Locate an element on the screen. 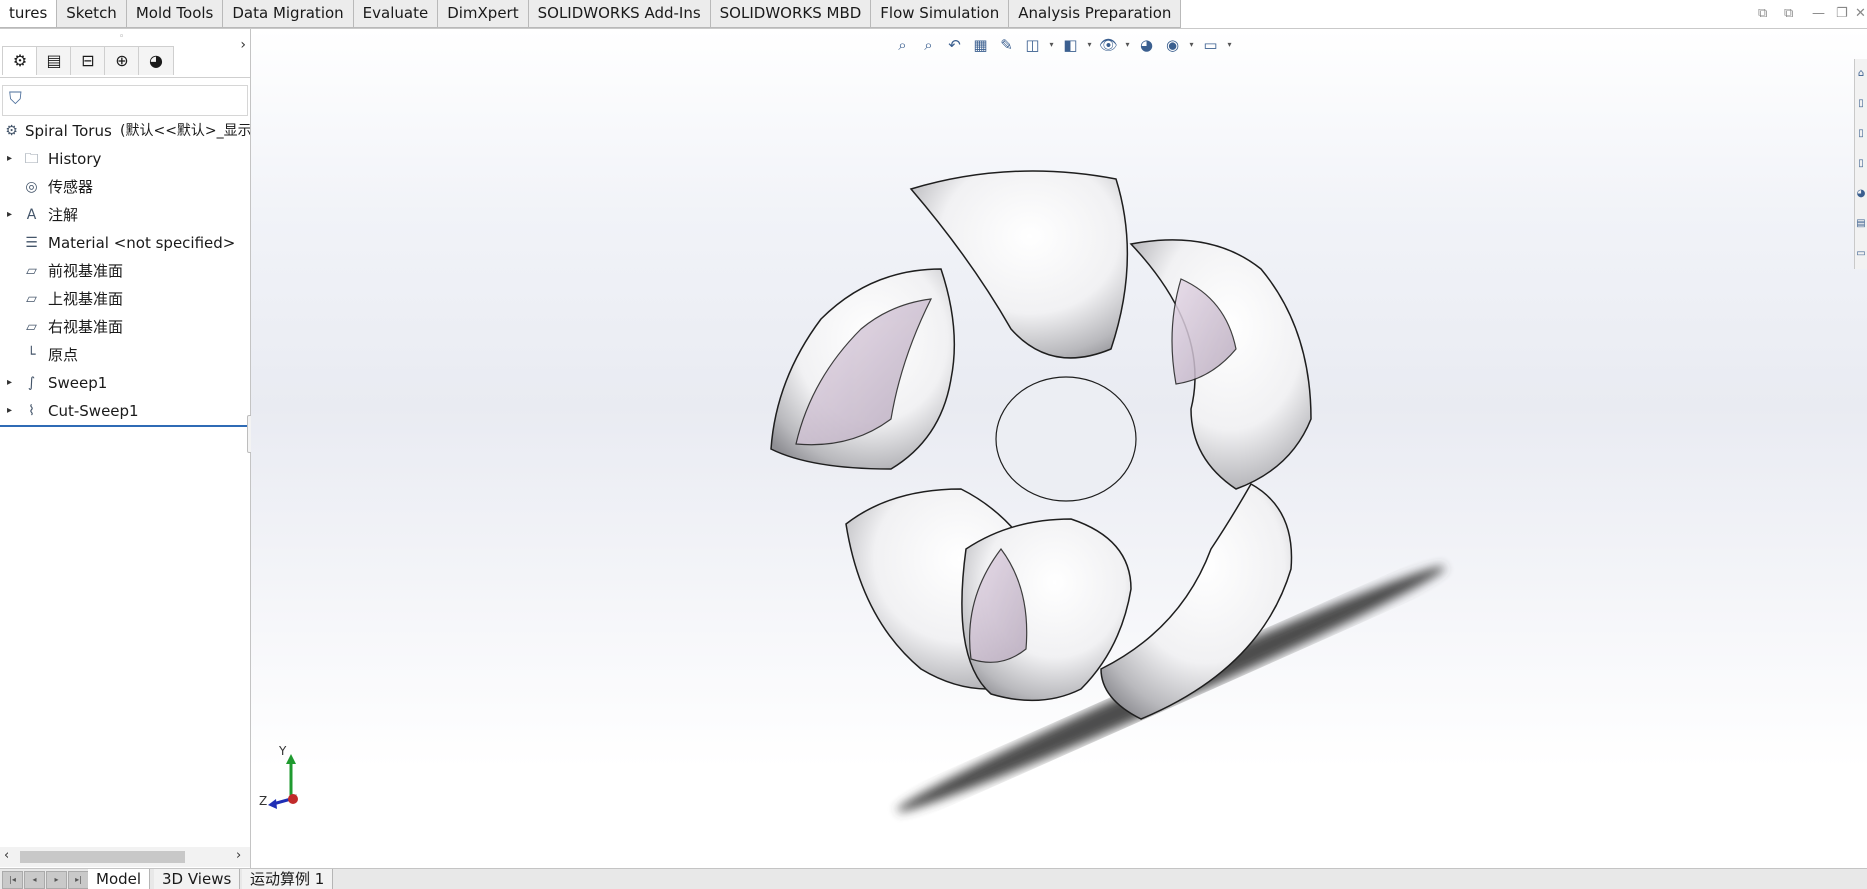 This screenshot has height=889, width=1867. tab-navigation-buttons: |◂ ◂ ▸ ▸| is located at coordinates (45, 880).